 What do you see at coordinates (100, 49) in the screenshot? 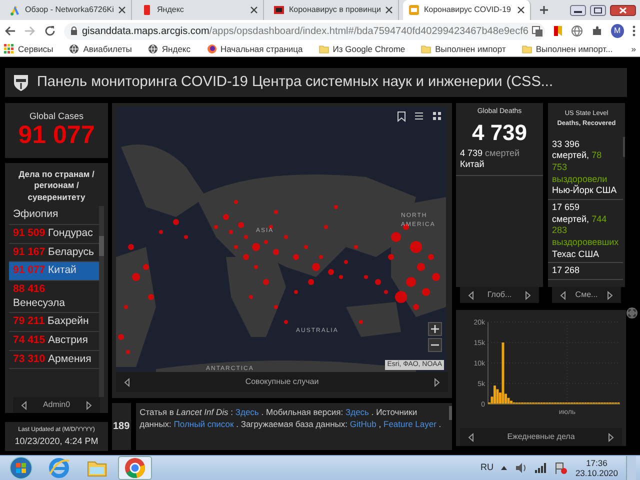
I see `bookmark: Авиабилеты` at bounding box center [100, 49].